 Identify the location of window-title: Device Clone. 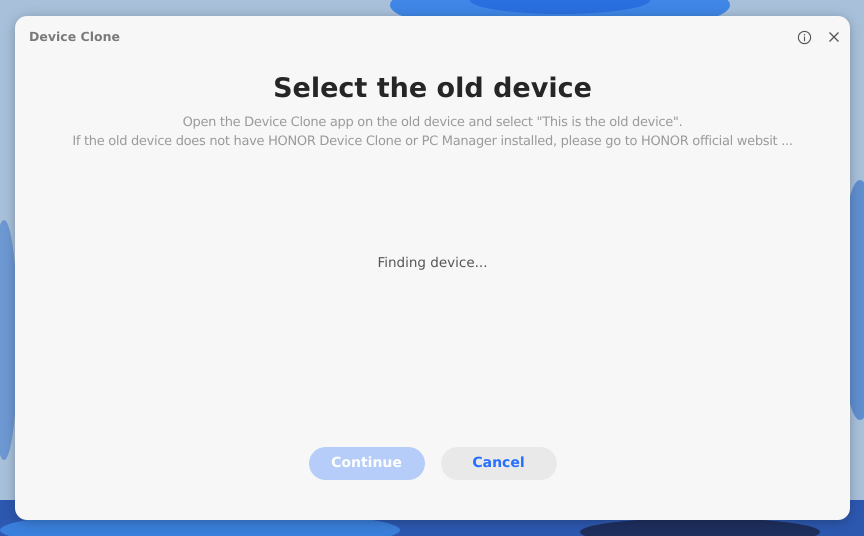
(74, 37).